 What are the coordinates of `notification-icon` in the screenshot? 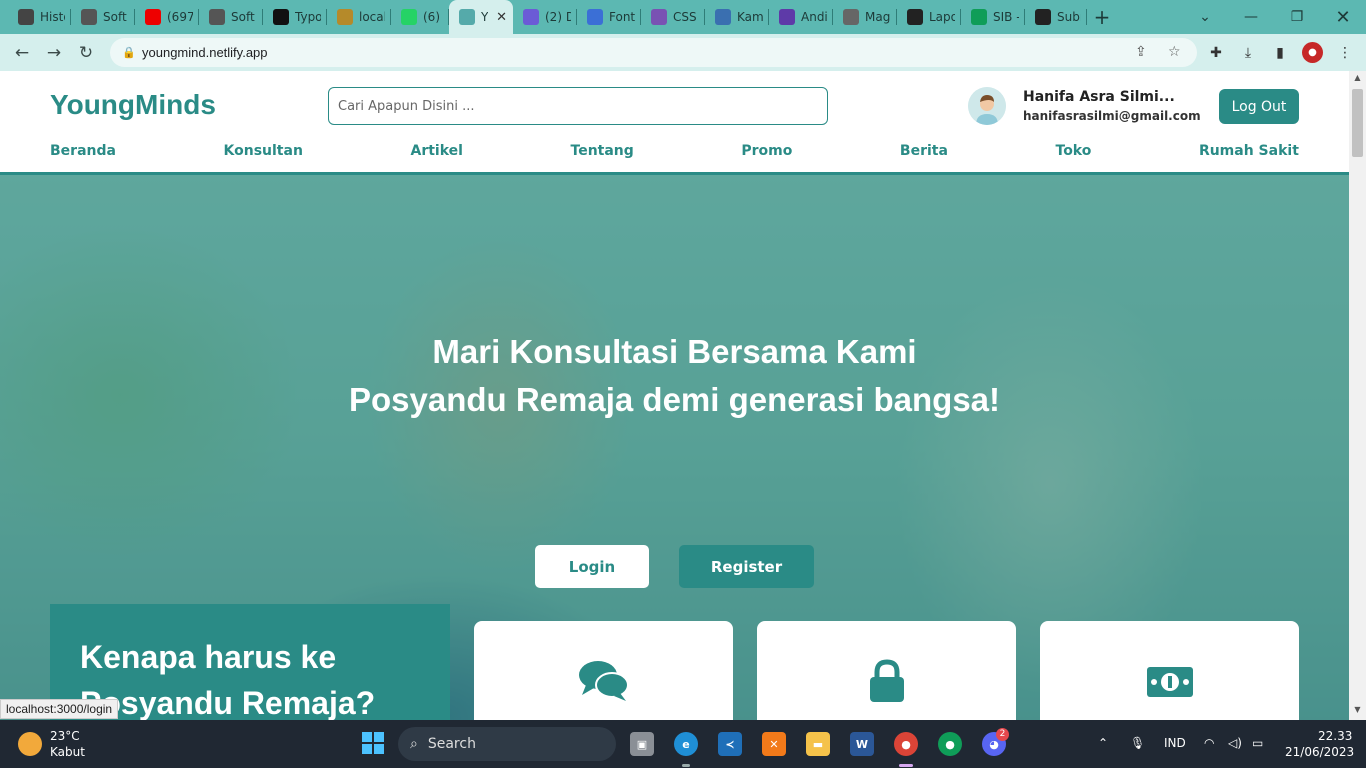 It's located at (531, 17).